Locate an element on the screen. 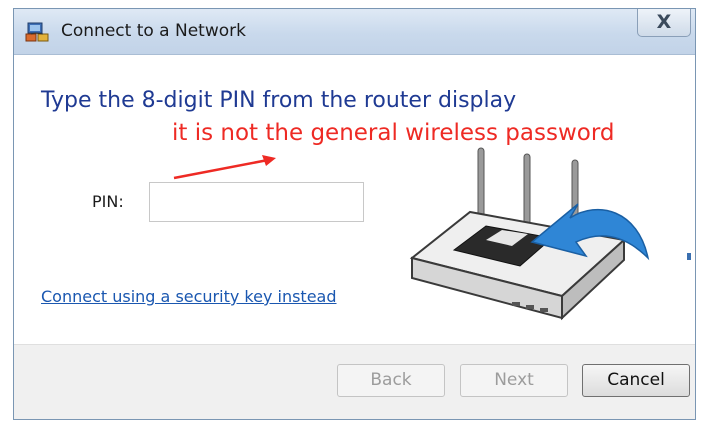 This screenshot has height=434, width=709. pin-label: PIN: is located at coordinates (108, 201).